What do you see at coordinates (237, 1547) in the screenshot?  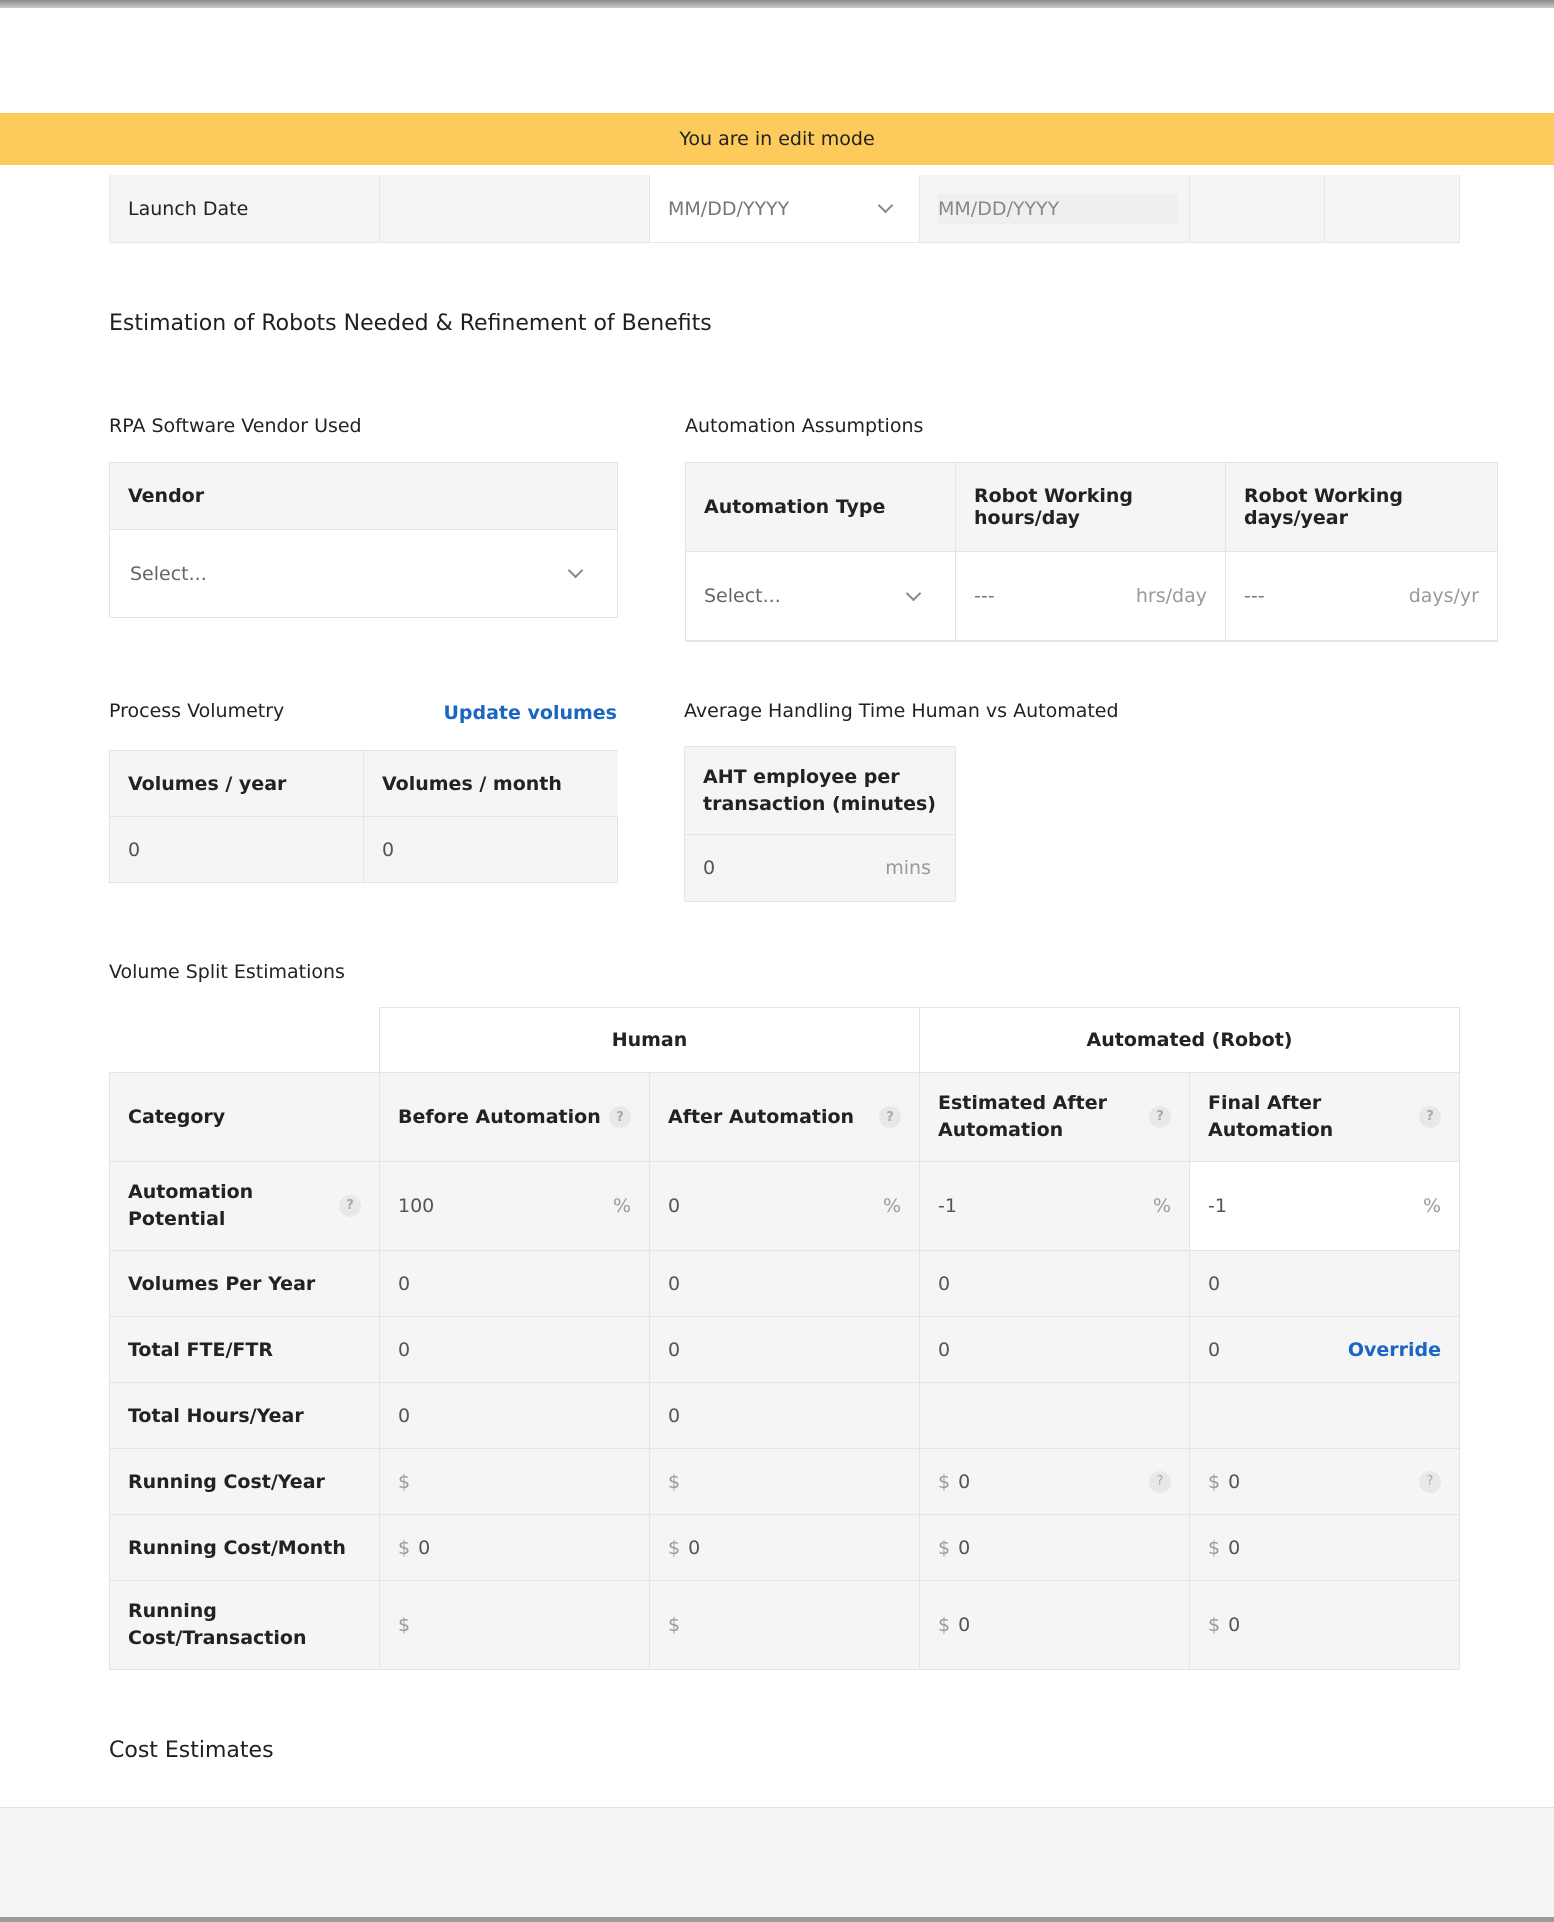 I see `row-label-text: Running Cost/Month` at bounding box center [237, 1547].